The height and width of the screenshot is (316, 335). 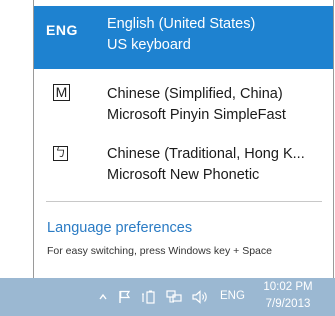 I want to click on flyout-divider, so click(x=184, y=201).